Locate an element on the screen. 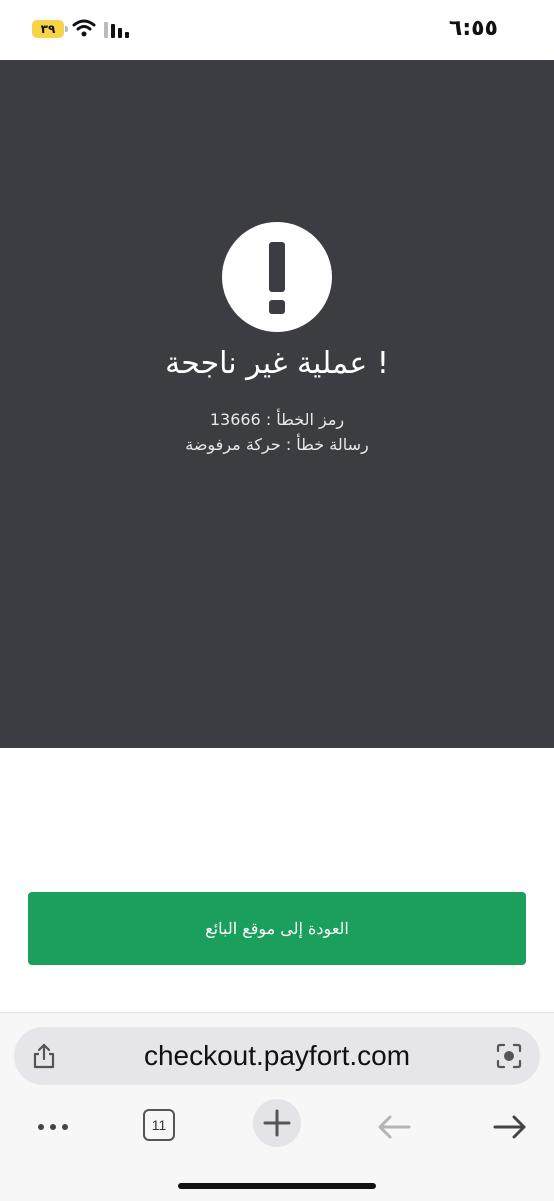  url-text: checkout.payfort.com is located at coordinates (277, 1056).